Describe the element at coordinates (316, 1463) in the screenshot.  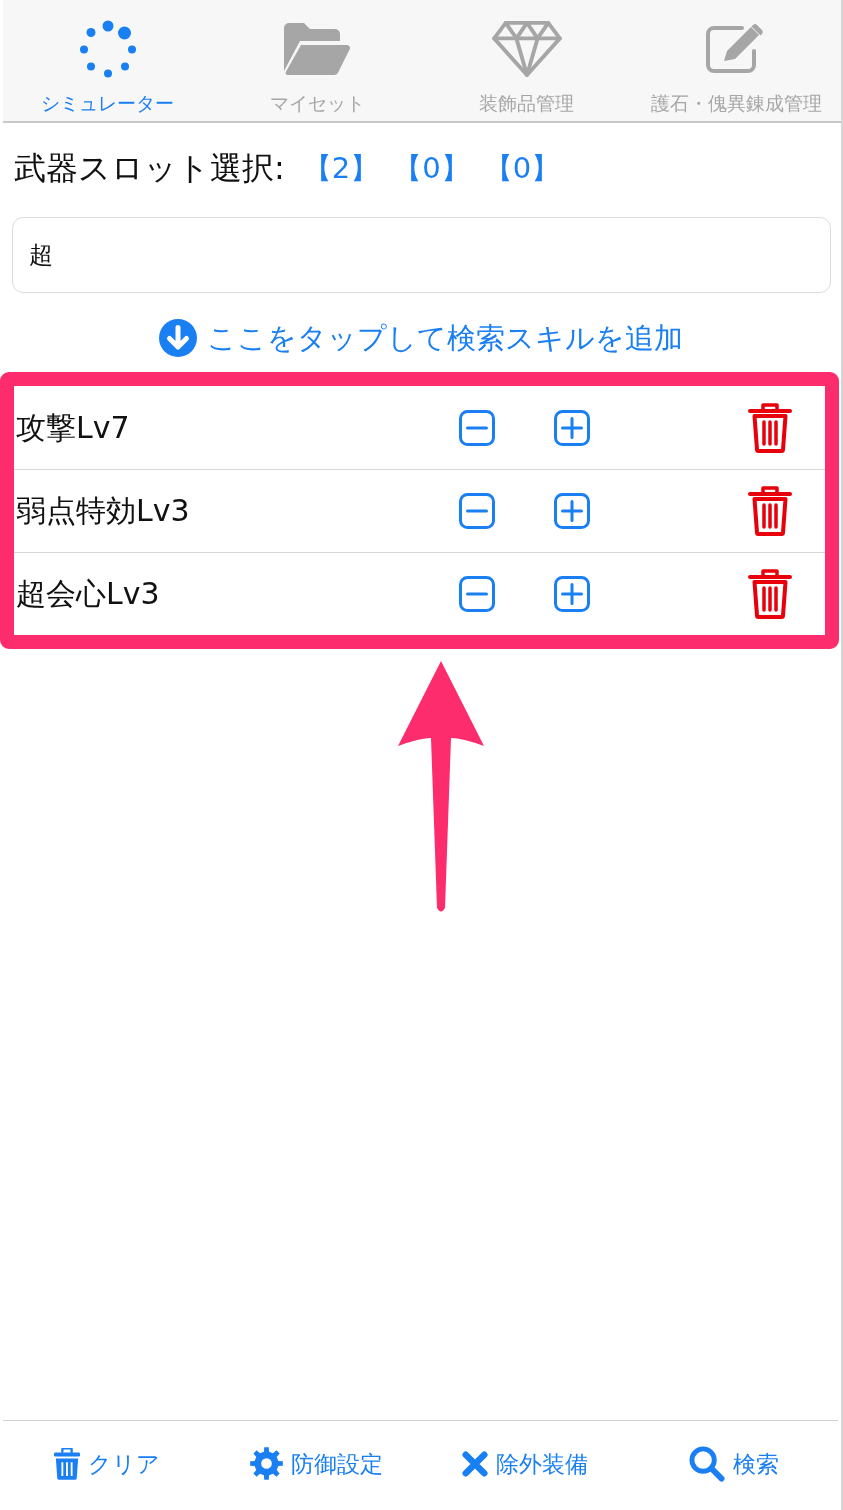
I see `defense-settings-button: 防御設定` at that location.